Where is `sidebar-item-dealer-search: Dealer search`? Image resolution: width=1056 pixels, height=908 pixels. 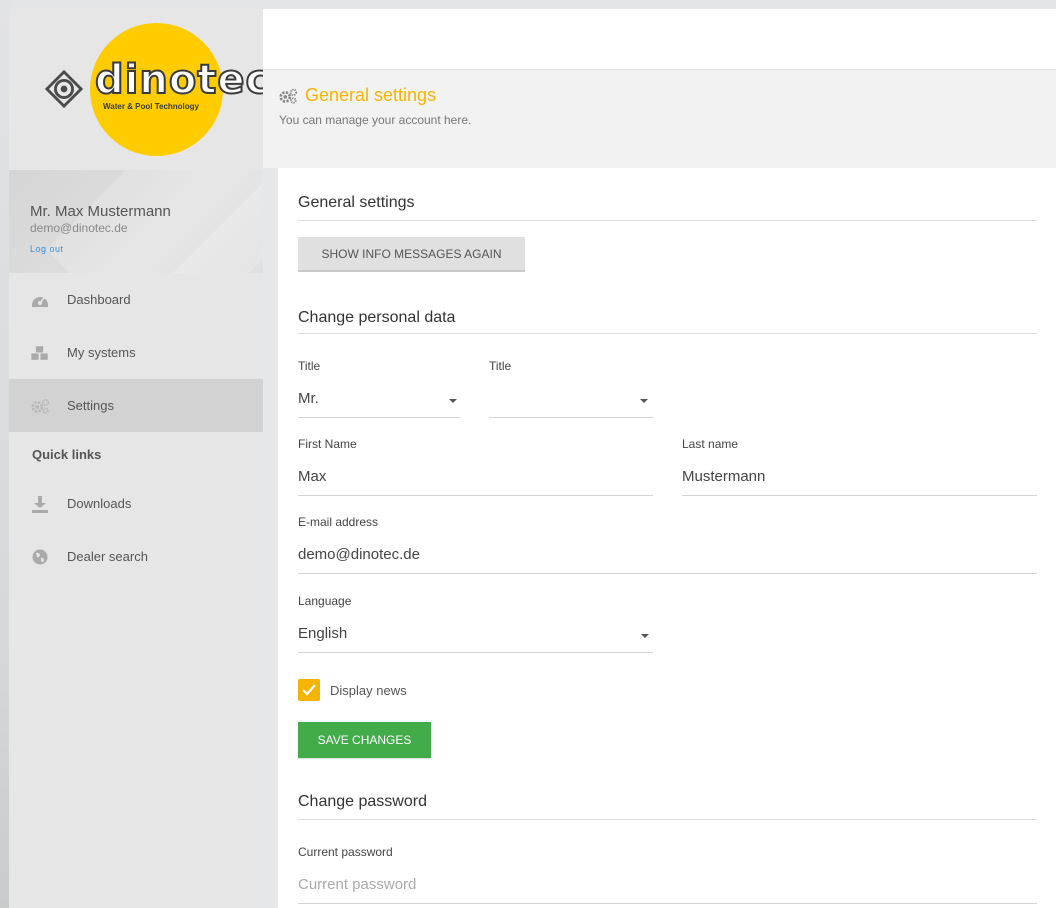
sidebar-item-dealer-search: Dealer search is located at coordinates (136, 556).